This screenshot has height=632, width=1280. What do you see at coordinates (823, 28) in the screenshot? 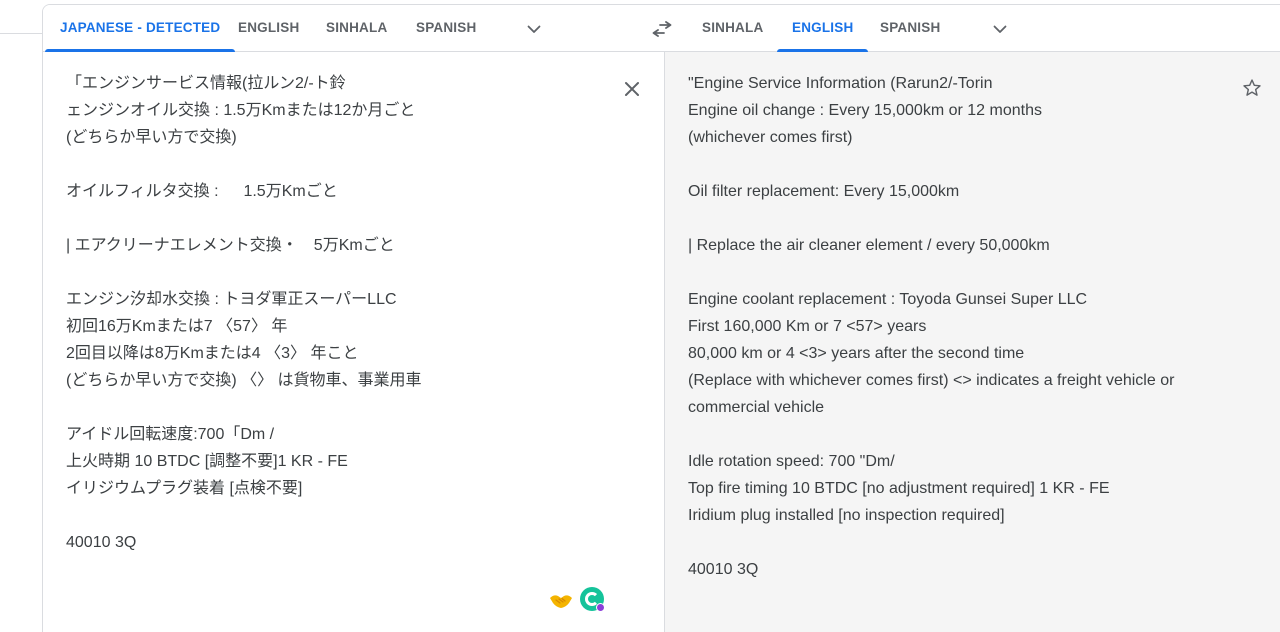
I see `tab-target-english: ENGLISH` at bounding box center [823, 28].